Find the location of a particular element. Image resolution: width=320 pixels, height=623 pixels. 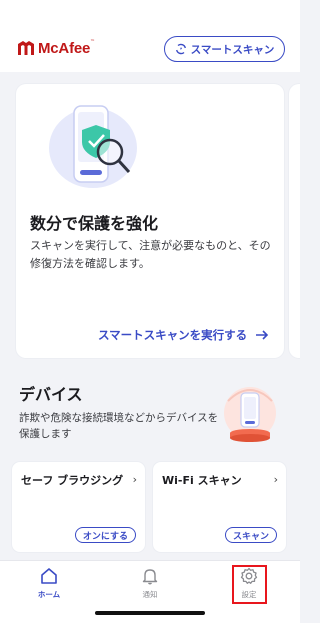

home-icon is located at coordinates (49, 576).